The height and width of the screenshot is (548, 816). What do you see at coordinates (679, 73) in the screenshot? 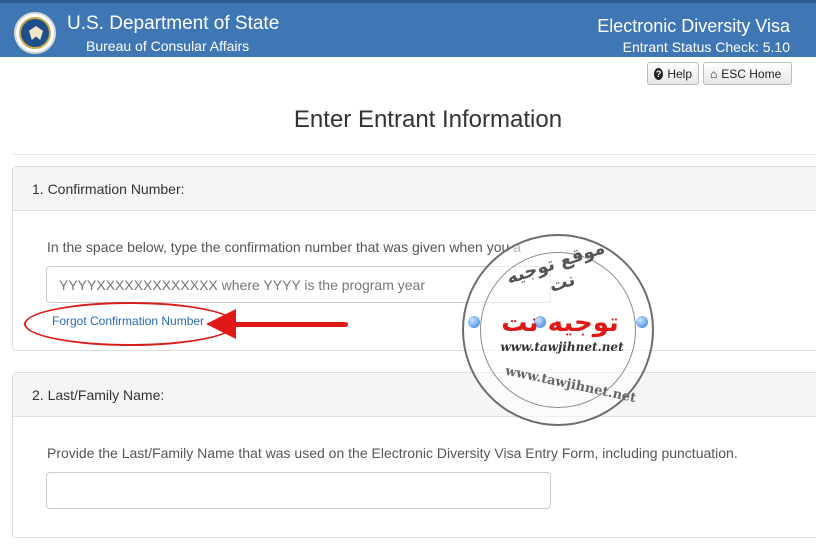
I see `help-button-label: Help` at bounding box center [679, 73].